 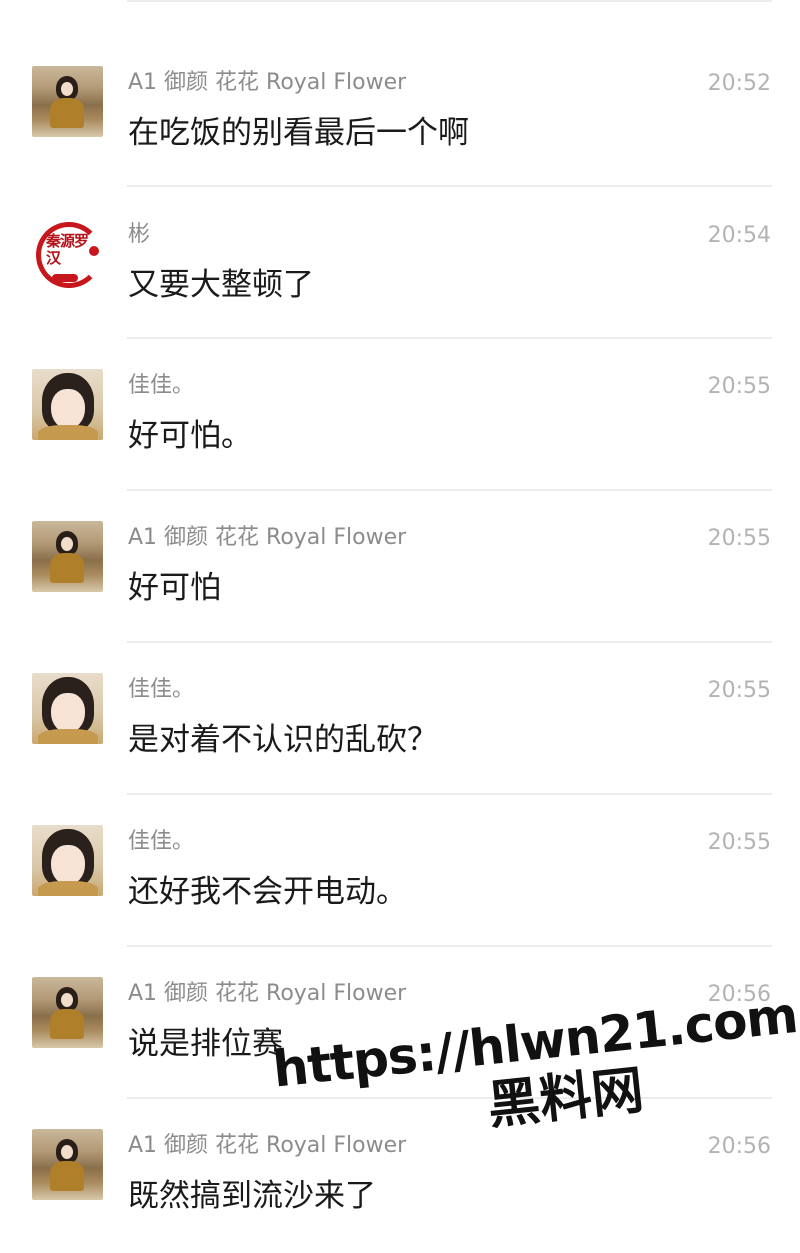 I want to click on message-item: A1 御颜 花花 Royal Flower 20:55 好可怕, so click(x=400, y=597).